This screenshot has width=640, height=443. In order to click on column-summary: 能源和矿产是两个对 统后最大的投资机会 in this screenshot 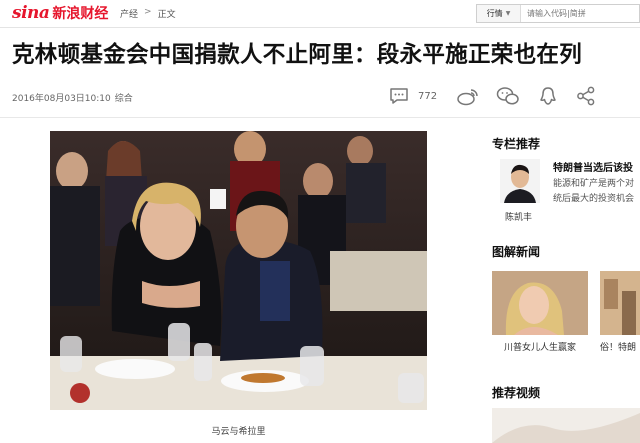, I will do `click(596, 192)`.